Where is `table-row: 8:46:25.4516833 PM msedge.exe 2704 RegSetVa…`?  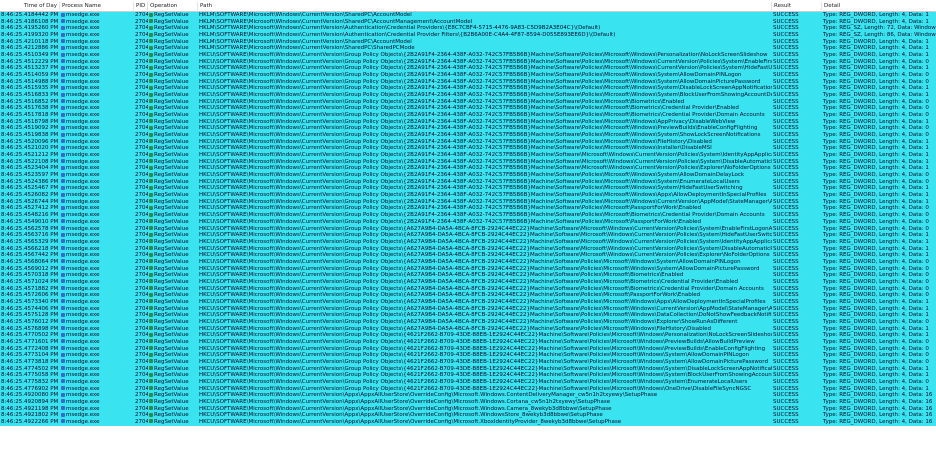 table-row: 8:46:25.4516833 PM msedge.exe 2704 RegSetVa… is located at coordinates (468, 95).